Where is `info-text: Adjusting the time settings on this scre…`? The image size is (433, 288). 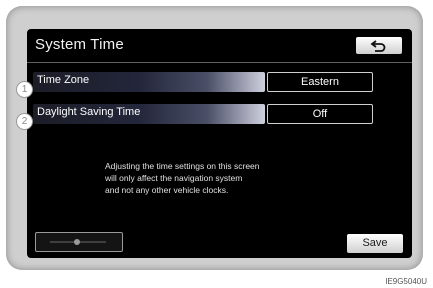
info-text: Adjusting the time settings on this scre… is located at coordinates (220, 178).